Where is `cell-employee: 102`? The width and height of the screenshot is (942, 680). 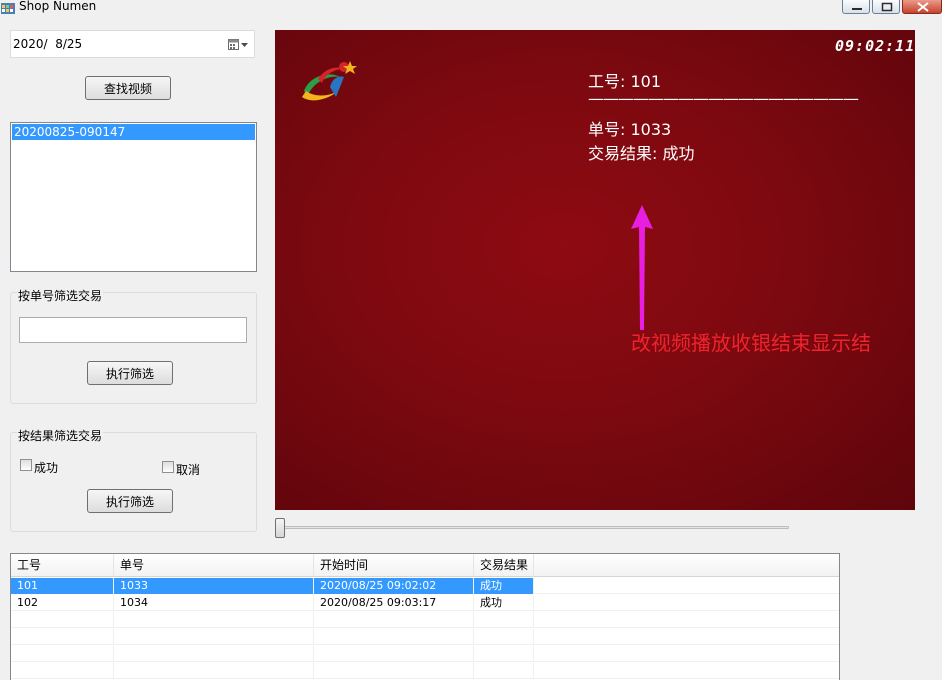
cell-employee: 102 is located at coordinates (62, 603).